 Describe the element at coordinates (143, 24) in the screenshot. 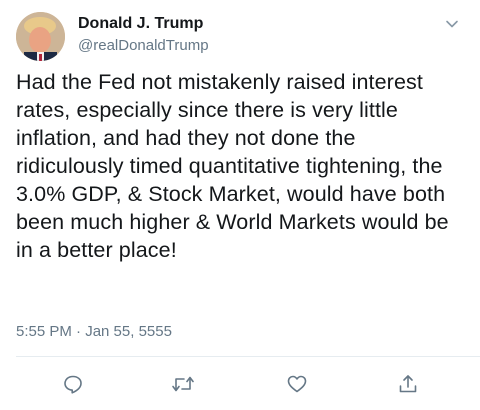

I see `display-name: Donald J. Trump` at that location.